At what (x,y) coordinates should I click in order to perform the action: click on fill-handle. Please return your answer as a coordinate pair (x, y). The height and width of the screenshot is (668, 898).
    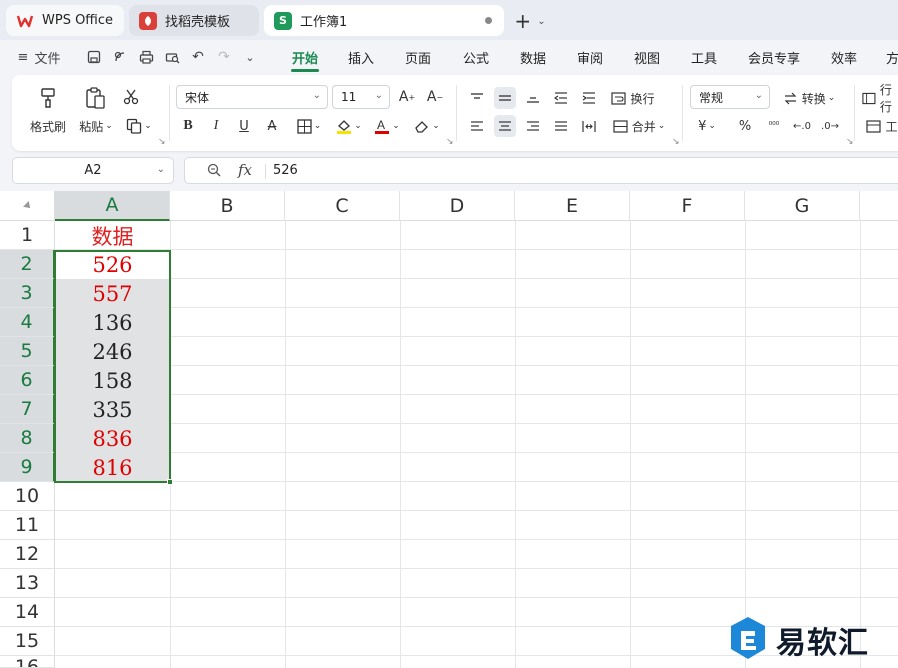
    Looking at the image, I should click on (170, 482).